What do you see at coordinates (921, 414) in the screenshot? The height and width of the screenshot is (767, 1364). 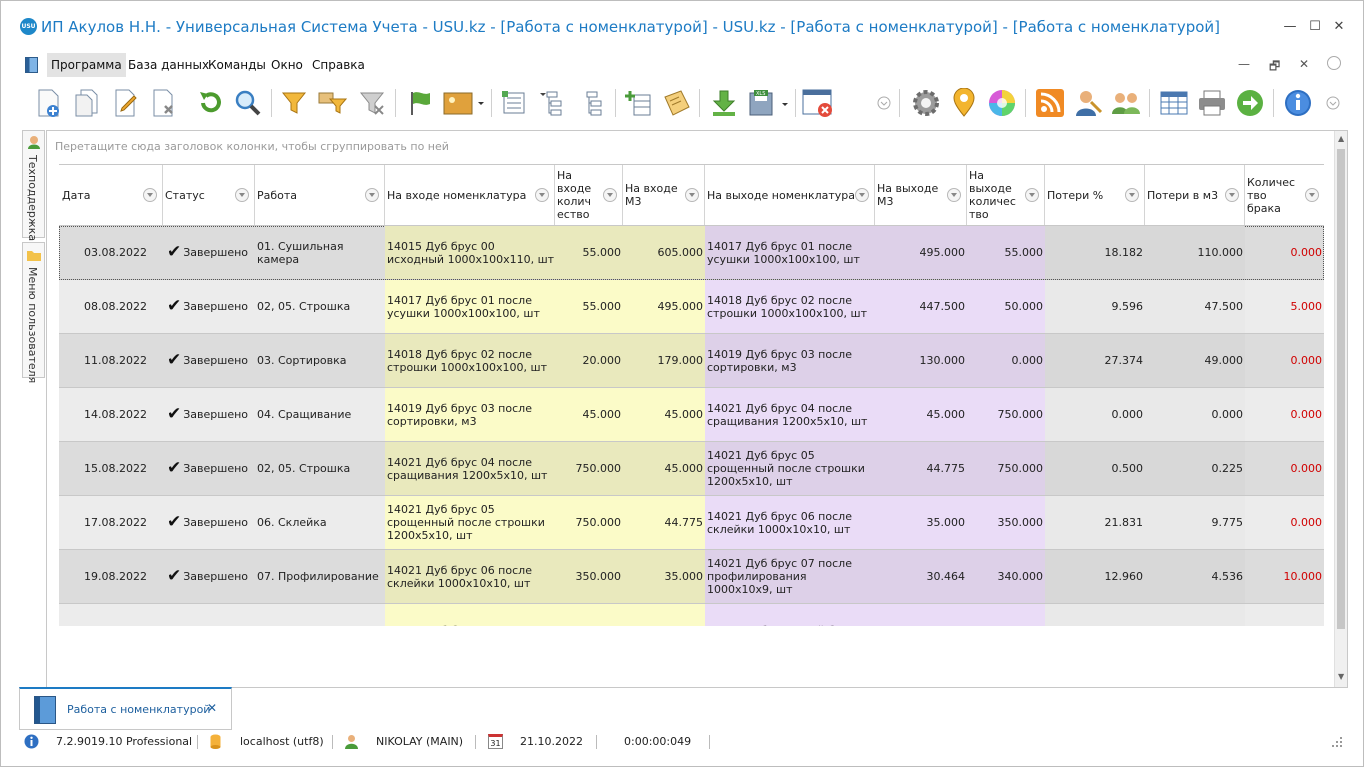 I see `output-m3-cell: 45.000` at bounding box center [921, 414].